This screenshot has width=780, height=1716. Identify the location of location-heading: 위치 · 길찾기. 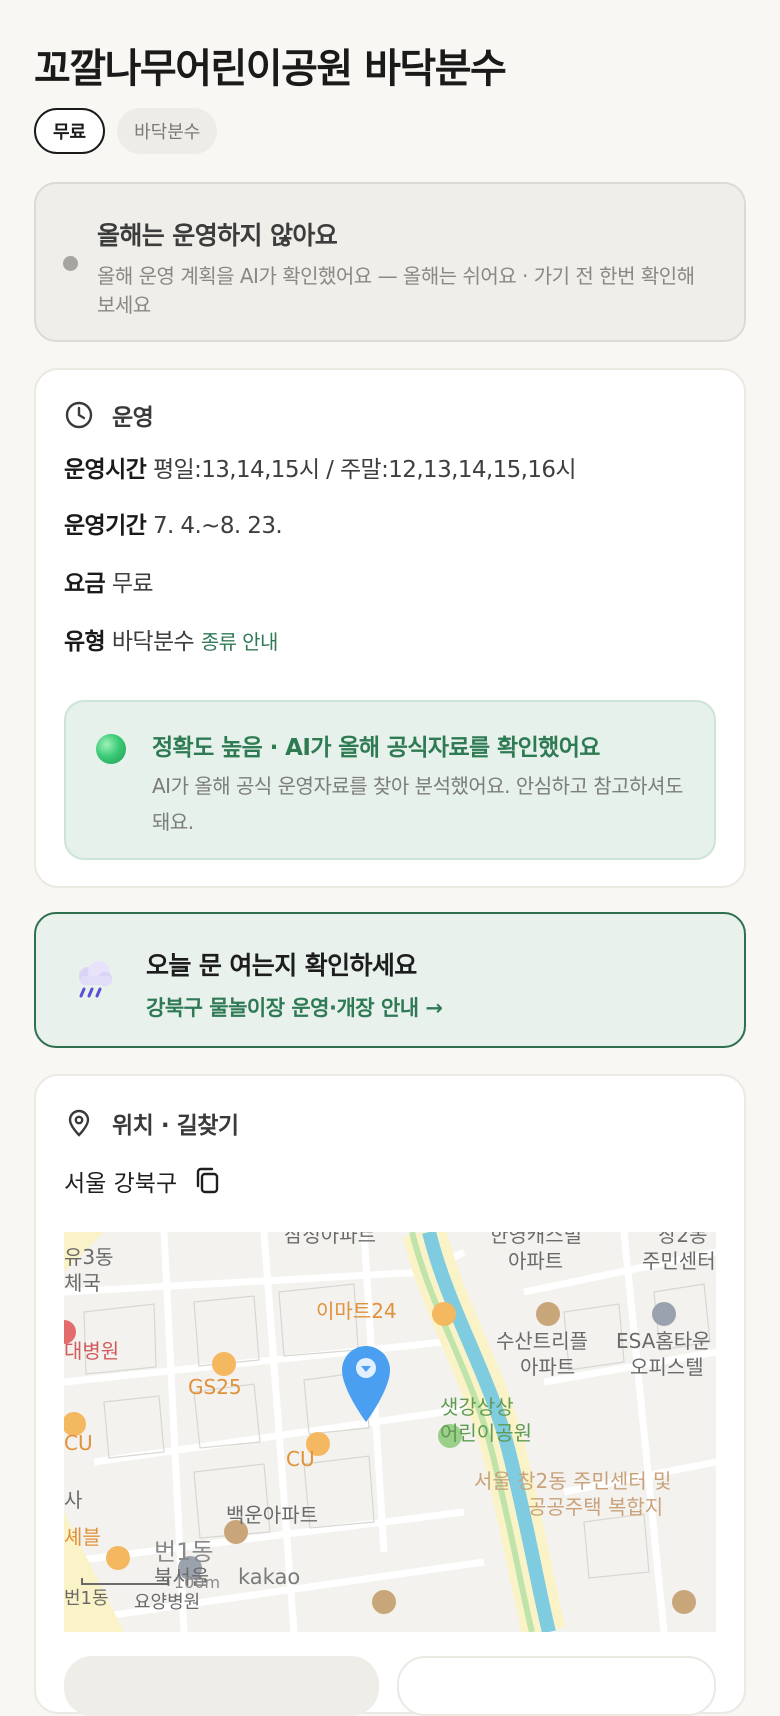
(151, 1123).